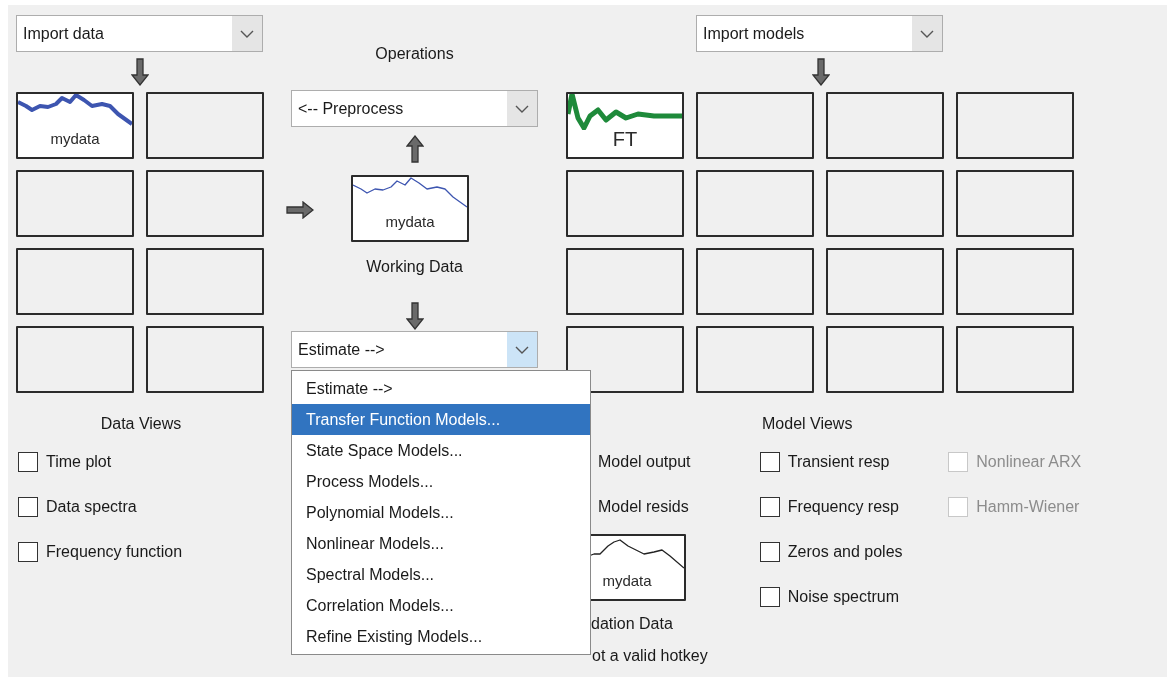 This screenshot has width=1167, height=677. What do you see at coordinates (91, 506) in the screenshot?
I see `checkbox-label: Data spectra` at bounding box center [91, 506].